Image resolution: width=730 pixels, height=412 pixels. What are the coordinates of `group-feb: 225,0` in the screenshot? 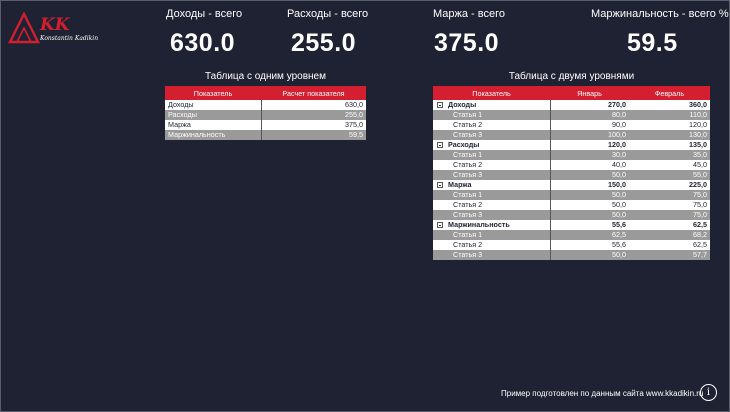 It's located at (669, 185).